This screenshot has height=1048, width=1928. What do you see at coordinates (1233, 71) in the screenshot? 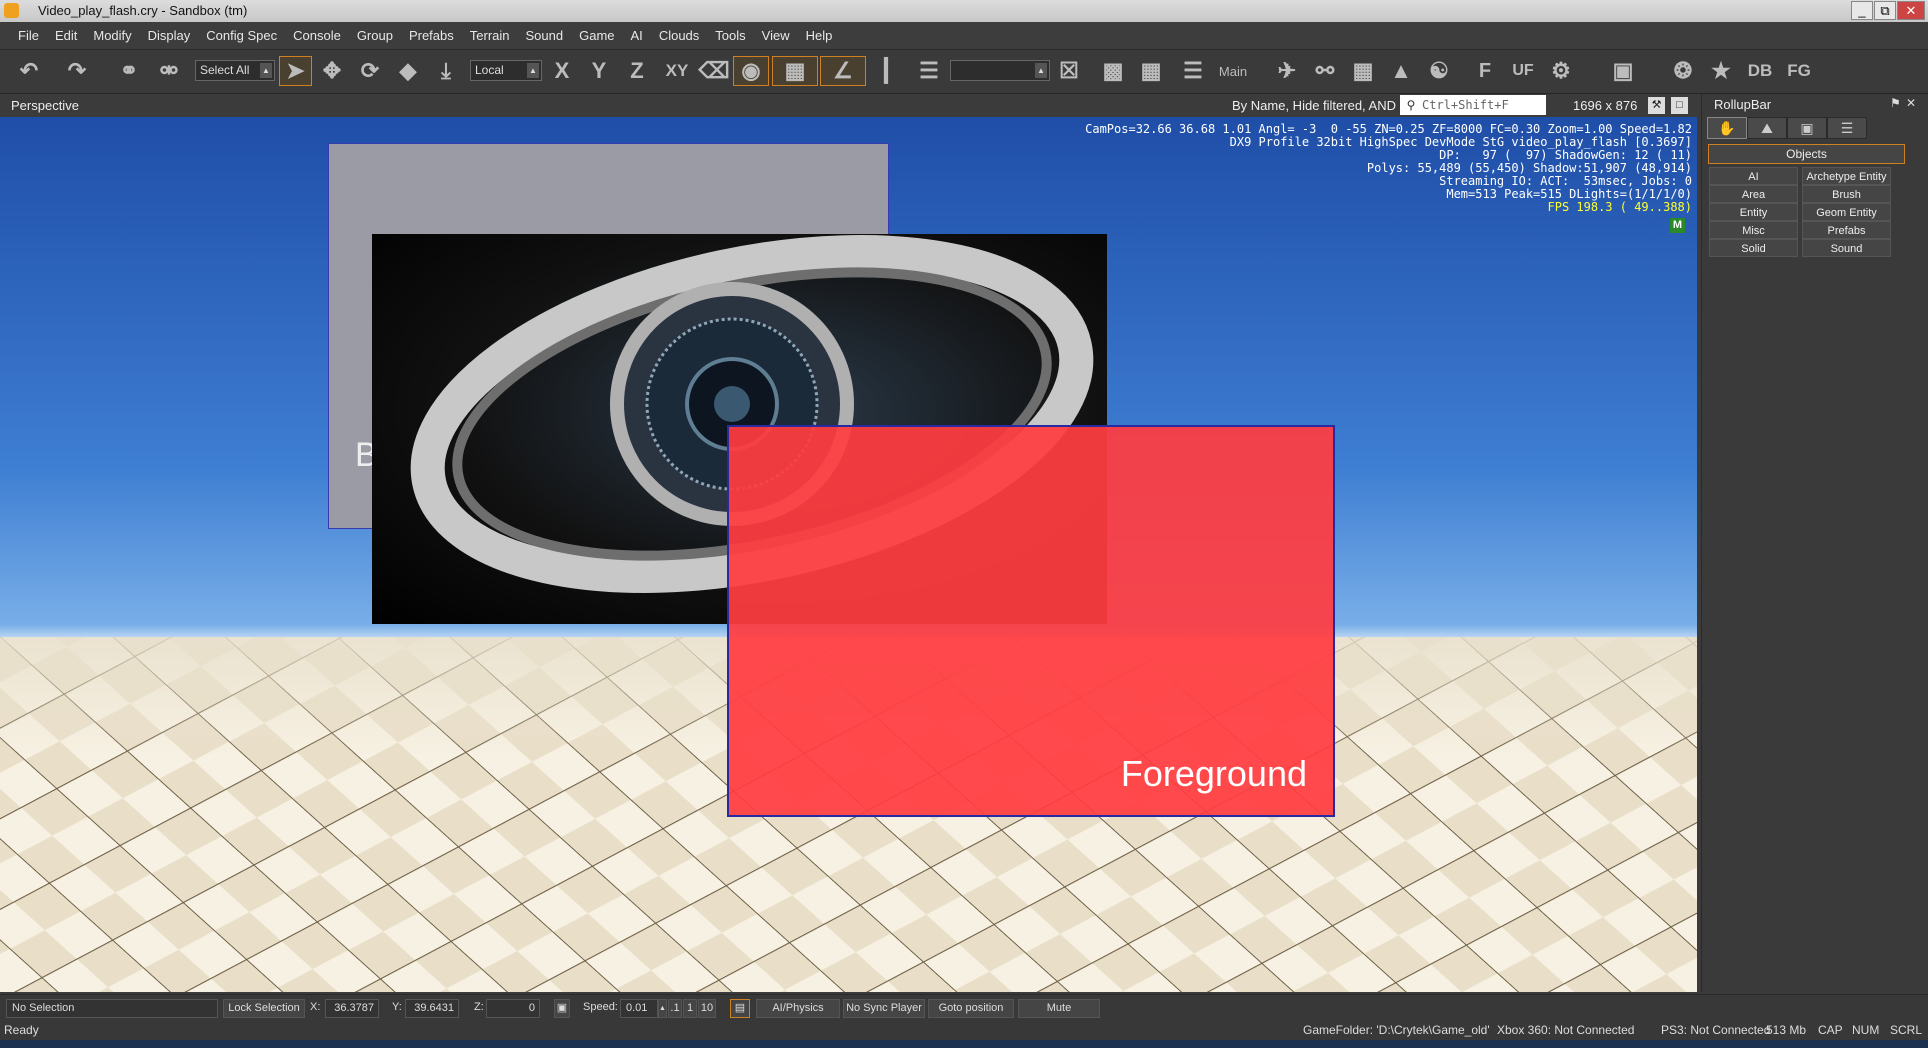
I see `layer-main-label: Main` at bounding box center [1233, 71].